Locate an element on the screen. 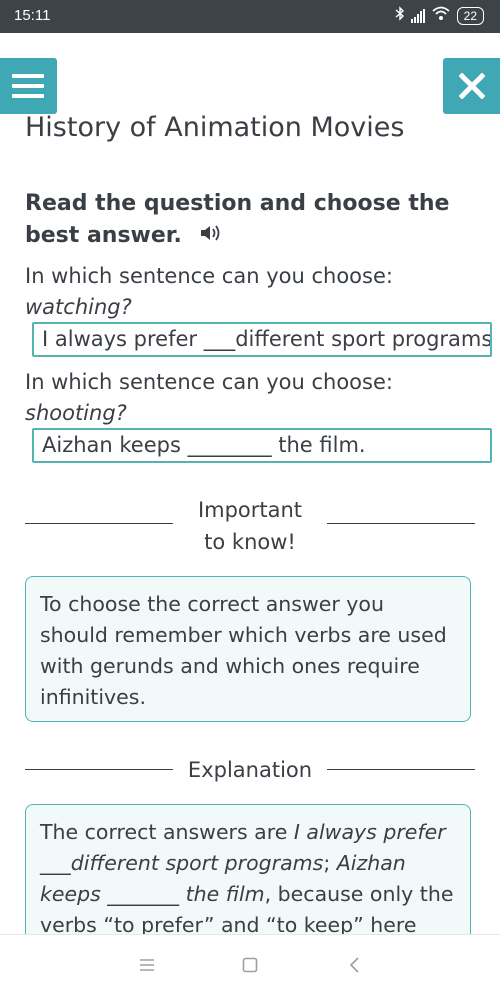 The width and height of the screenshot is (500, 1001). status-bar: 15:11 22 is located at coordinates (250, 16).